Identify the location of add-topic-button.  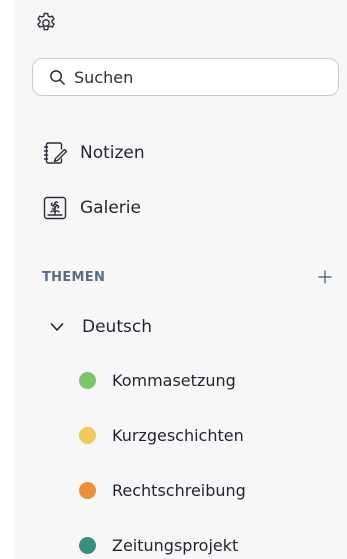
(325, 277).